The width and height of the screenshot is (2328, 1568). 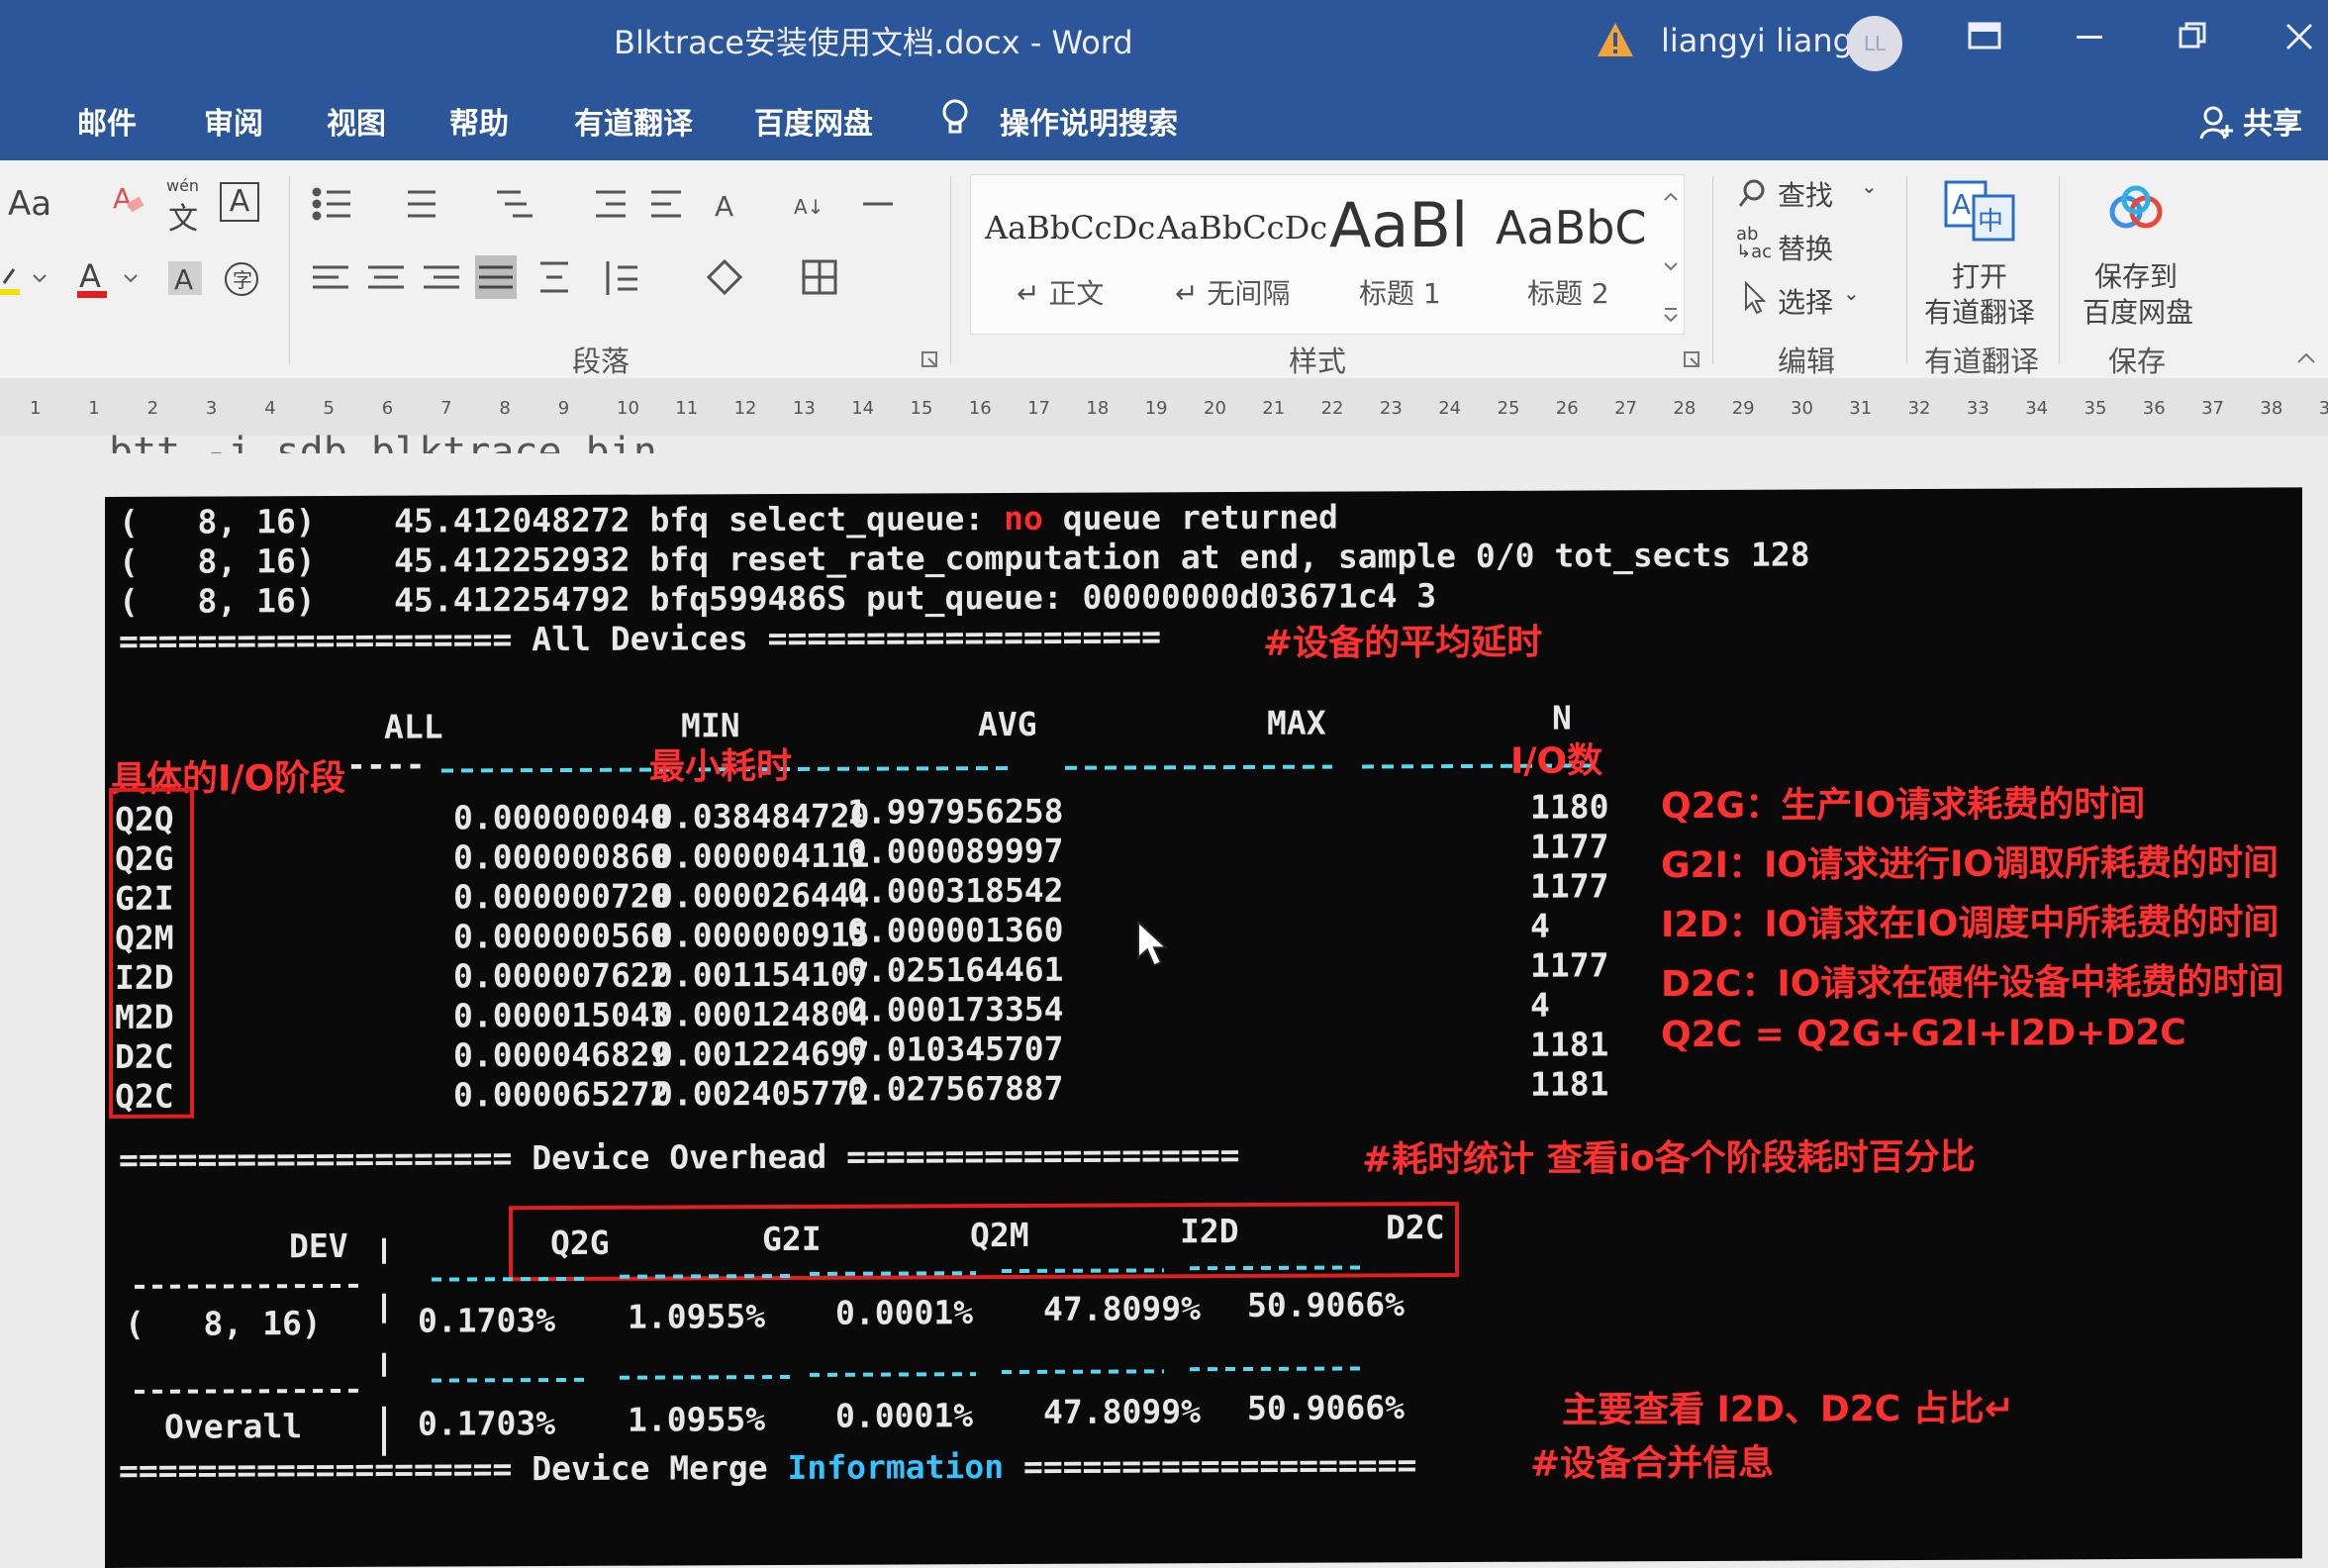 I want to click on replace-button: 替换, so click(x=1805, y=247).